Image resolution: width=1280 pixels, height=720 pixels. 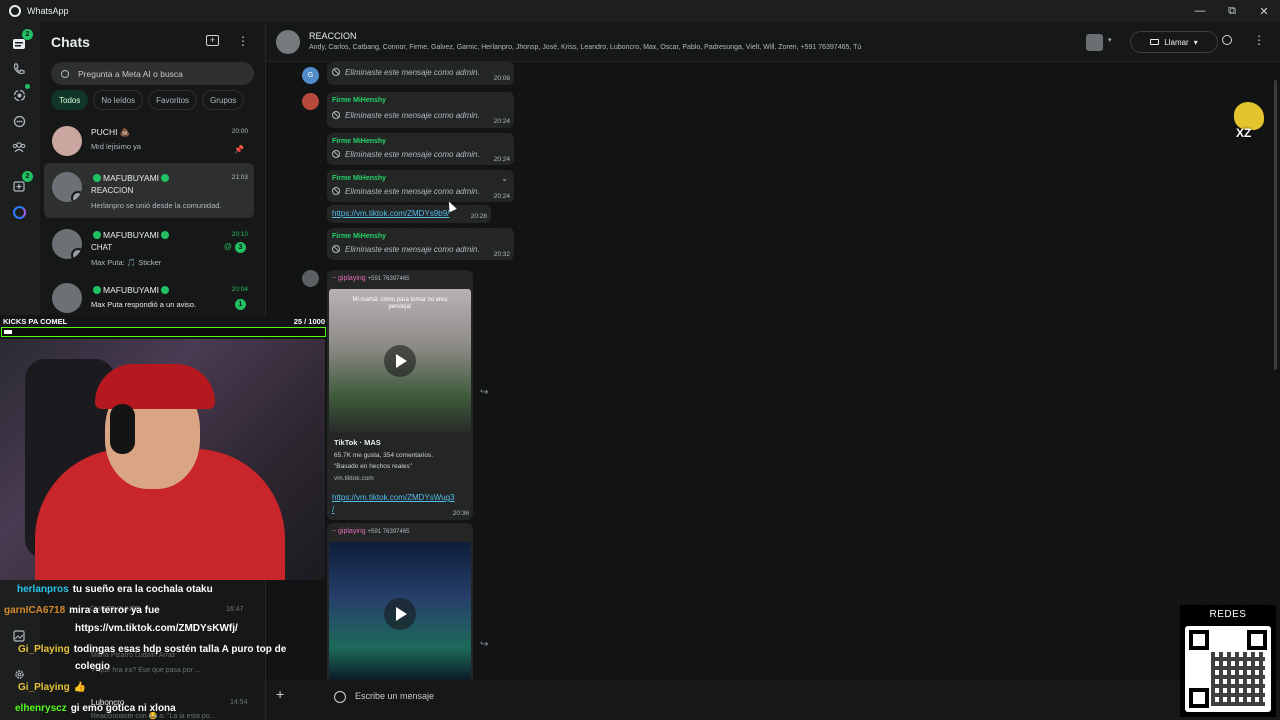 I want to click on communities-icon, so click(x=19, y=147).